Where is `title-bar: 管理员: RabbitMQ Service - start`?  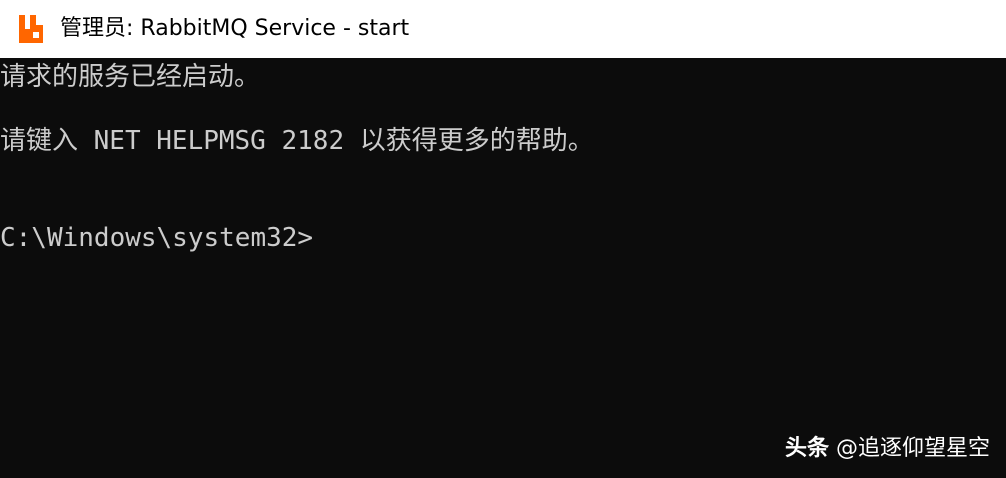
title-bar: 管理员: RabbitMQ Service - start is located at coordinates (503, 29).